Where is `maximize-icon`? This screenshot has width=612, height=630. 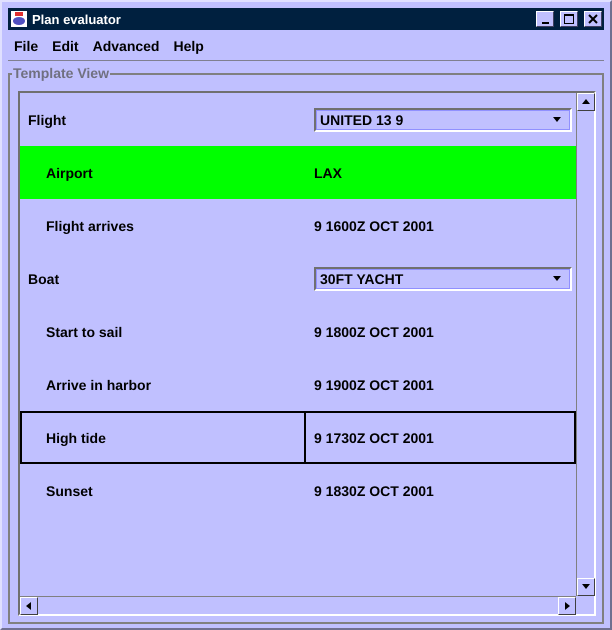 maximize-icon is located at coordinates (569, 19).